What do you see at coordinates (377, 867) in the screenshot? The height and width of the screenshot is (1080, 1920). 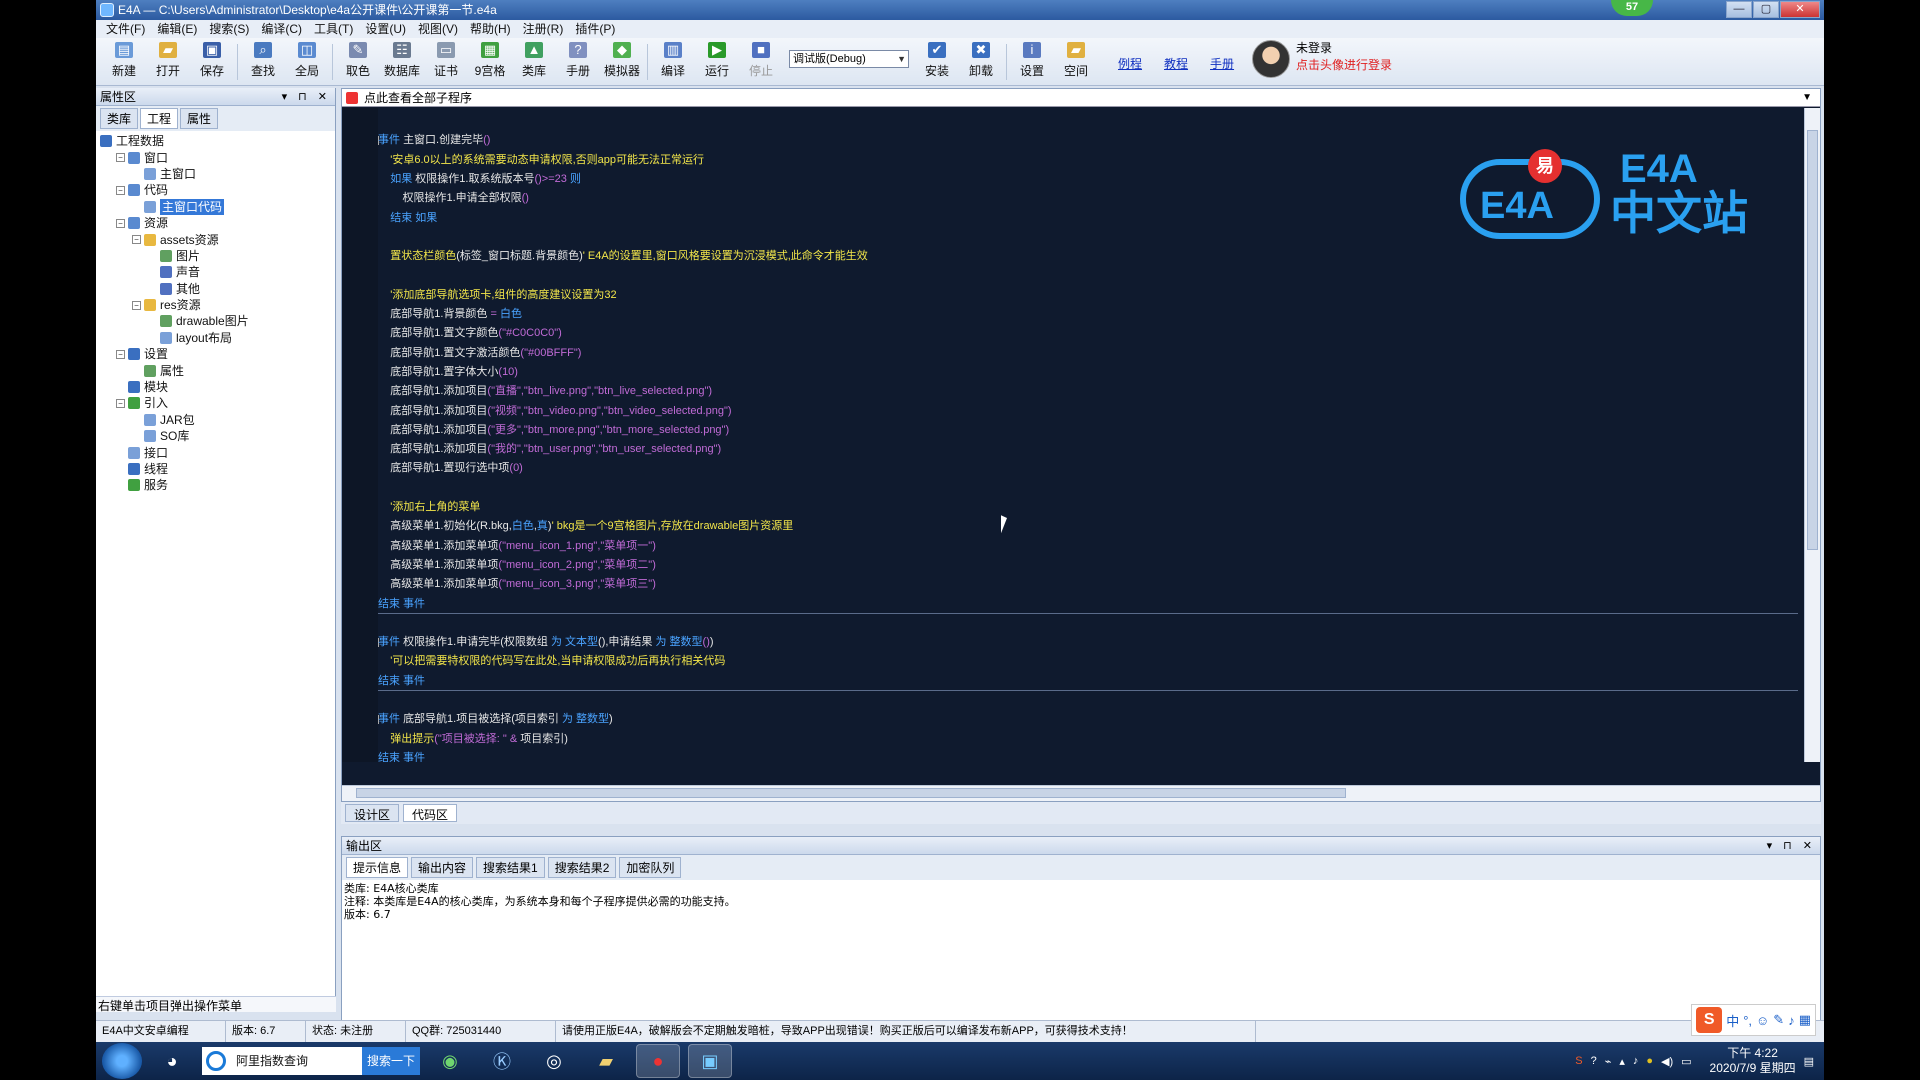 I see `output-tab: 提示信息` at bounding box center [377, 867].